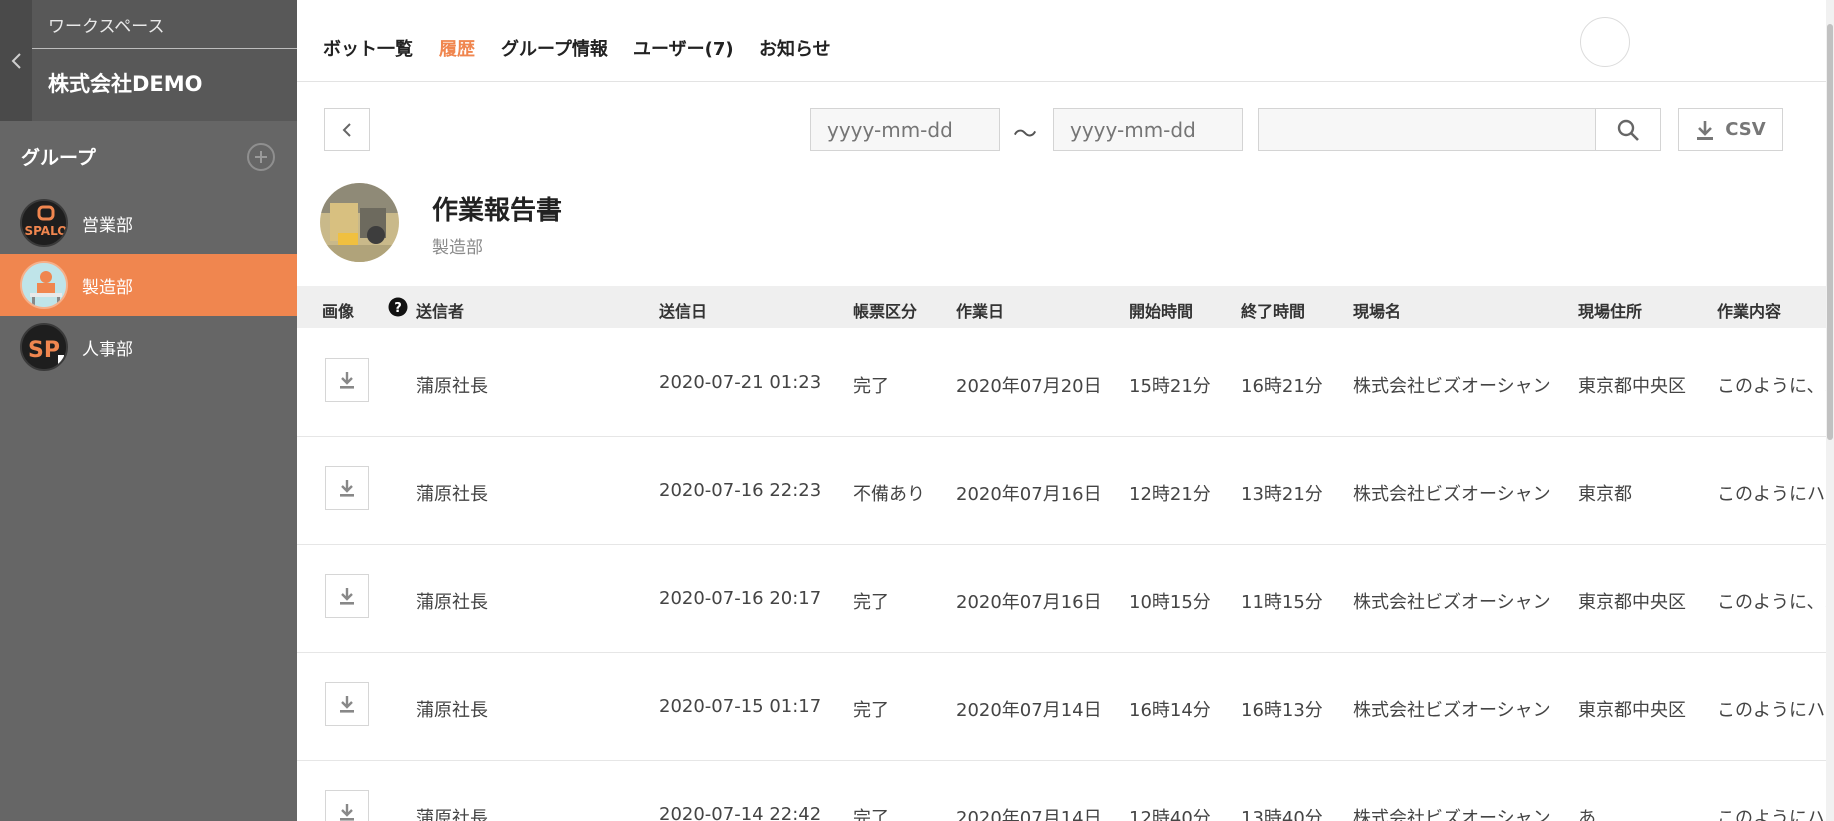 The image size is (1834, 821). Describe the element at coordinates (683, 310) in the screenshot. I see `column-header-sent-date: 送信日` at that location.